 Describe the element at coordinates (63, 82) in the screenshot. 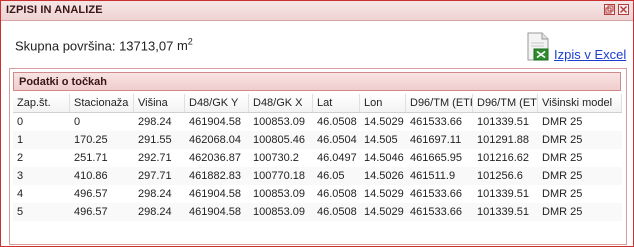

I see `points-panel-title: Podatki o točkah` at that location.